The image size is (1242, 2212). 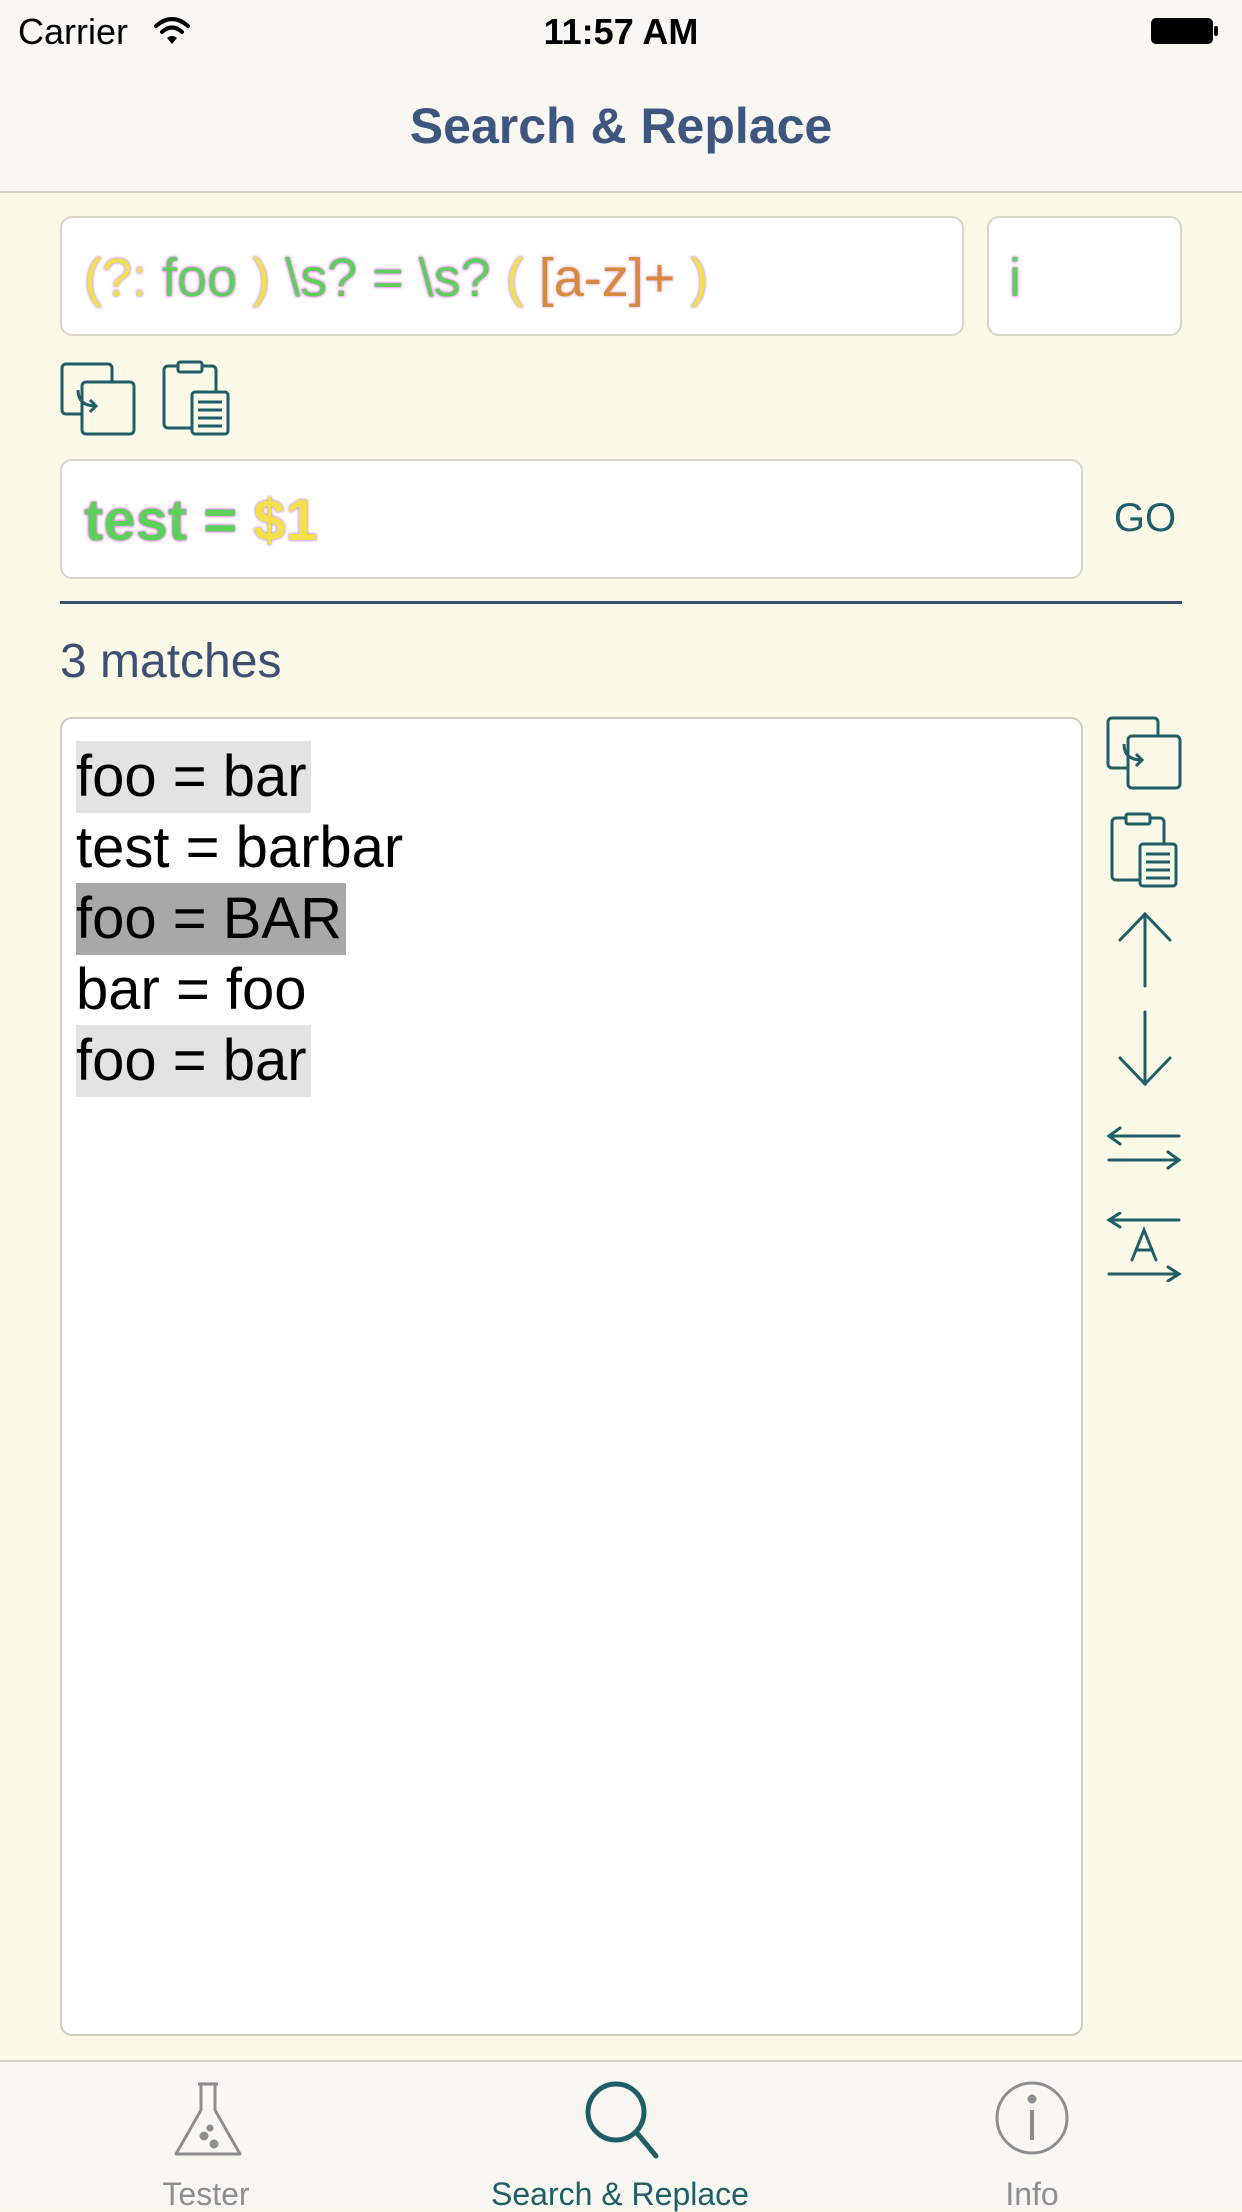 What do you see at coordinates (169, 520) in the screenshot?
I see `syntax-token: test =` at bounding box center [169, 520].